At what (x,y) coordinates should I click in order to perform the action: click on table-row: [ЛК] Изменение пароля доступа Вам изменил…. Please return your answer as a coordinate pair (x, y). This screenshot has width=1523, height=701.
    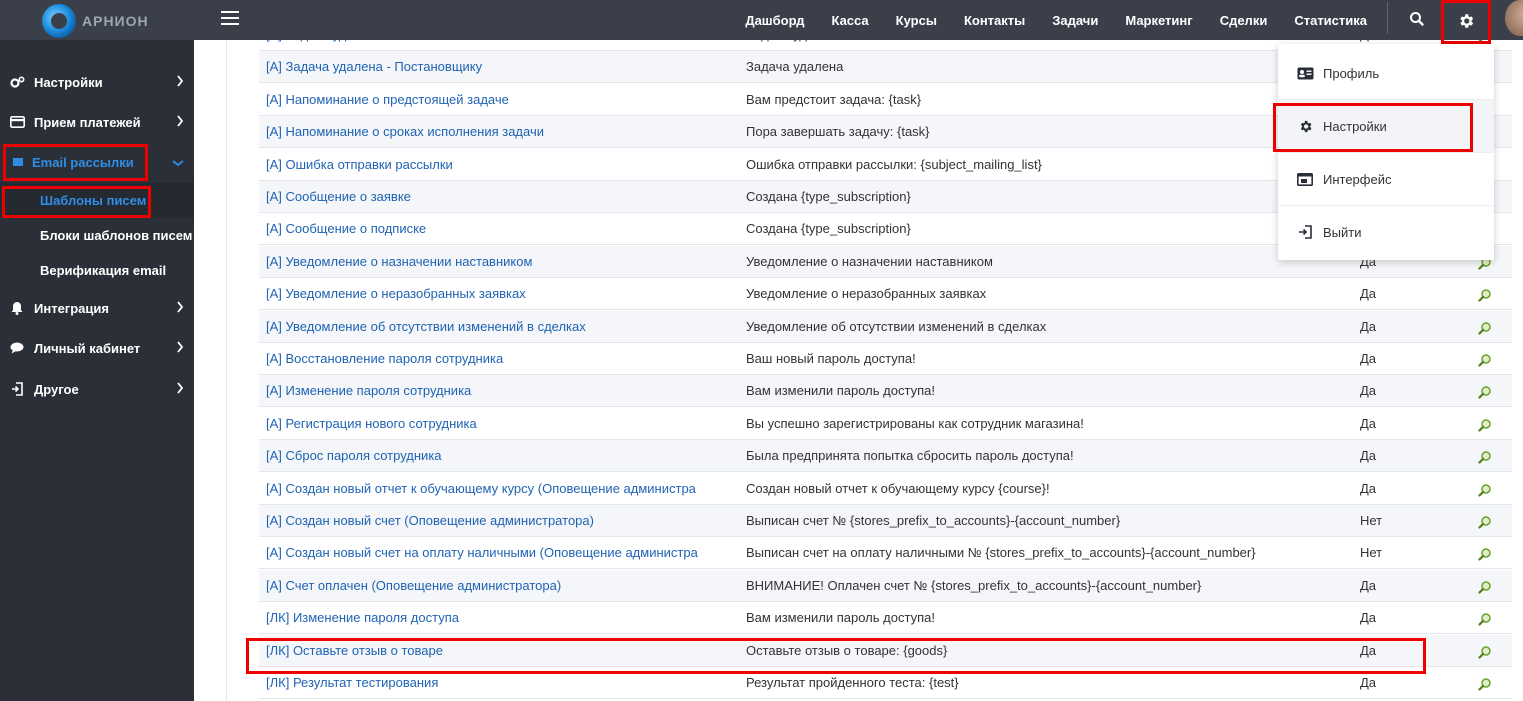
    Looking at the image, I should click on (885, 618).